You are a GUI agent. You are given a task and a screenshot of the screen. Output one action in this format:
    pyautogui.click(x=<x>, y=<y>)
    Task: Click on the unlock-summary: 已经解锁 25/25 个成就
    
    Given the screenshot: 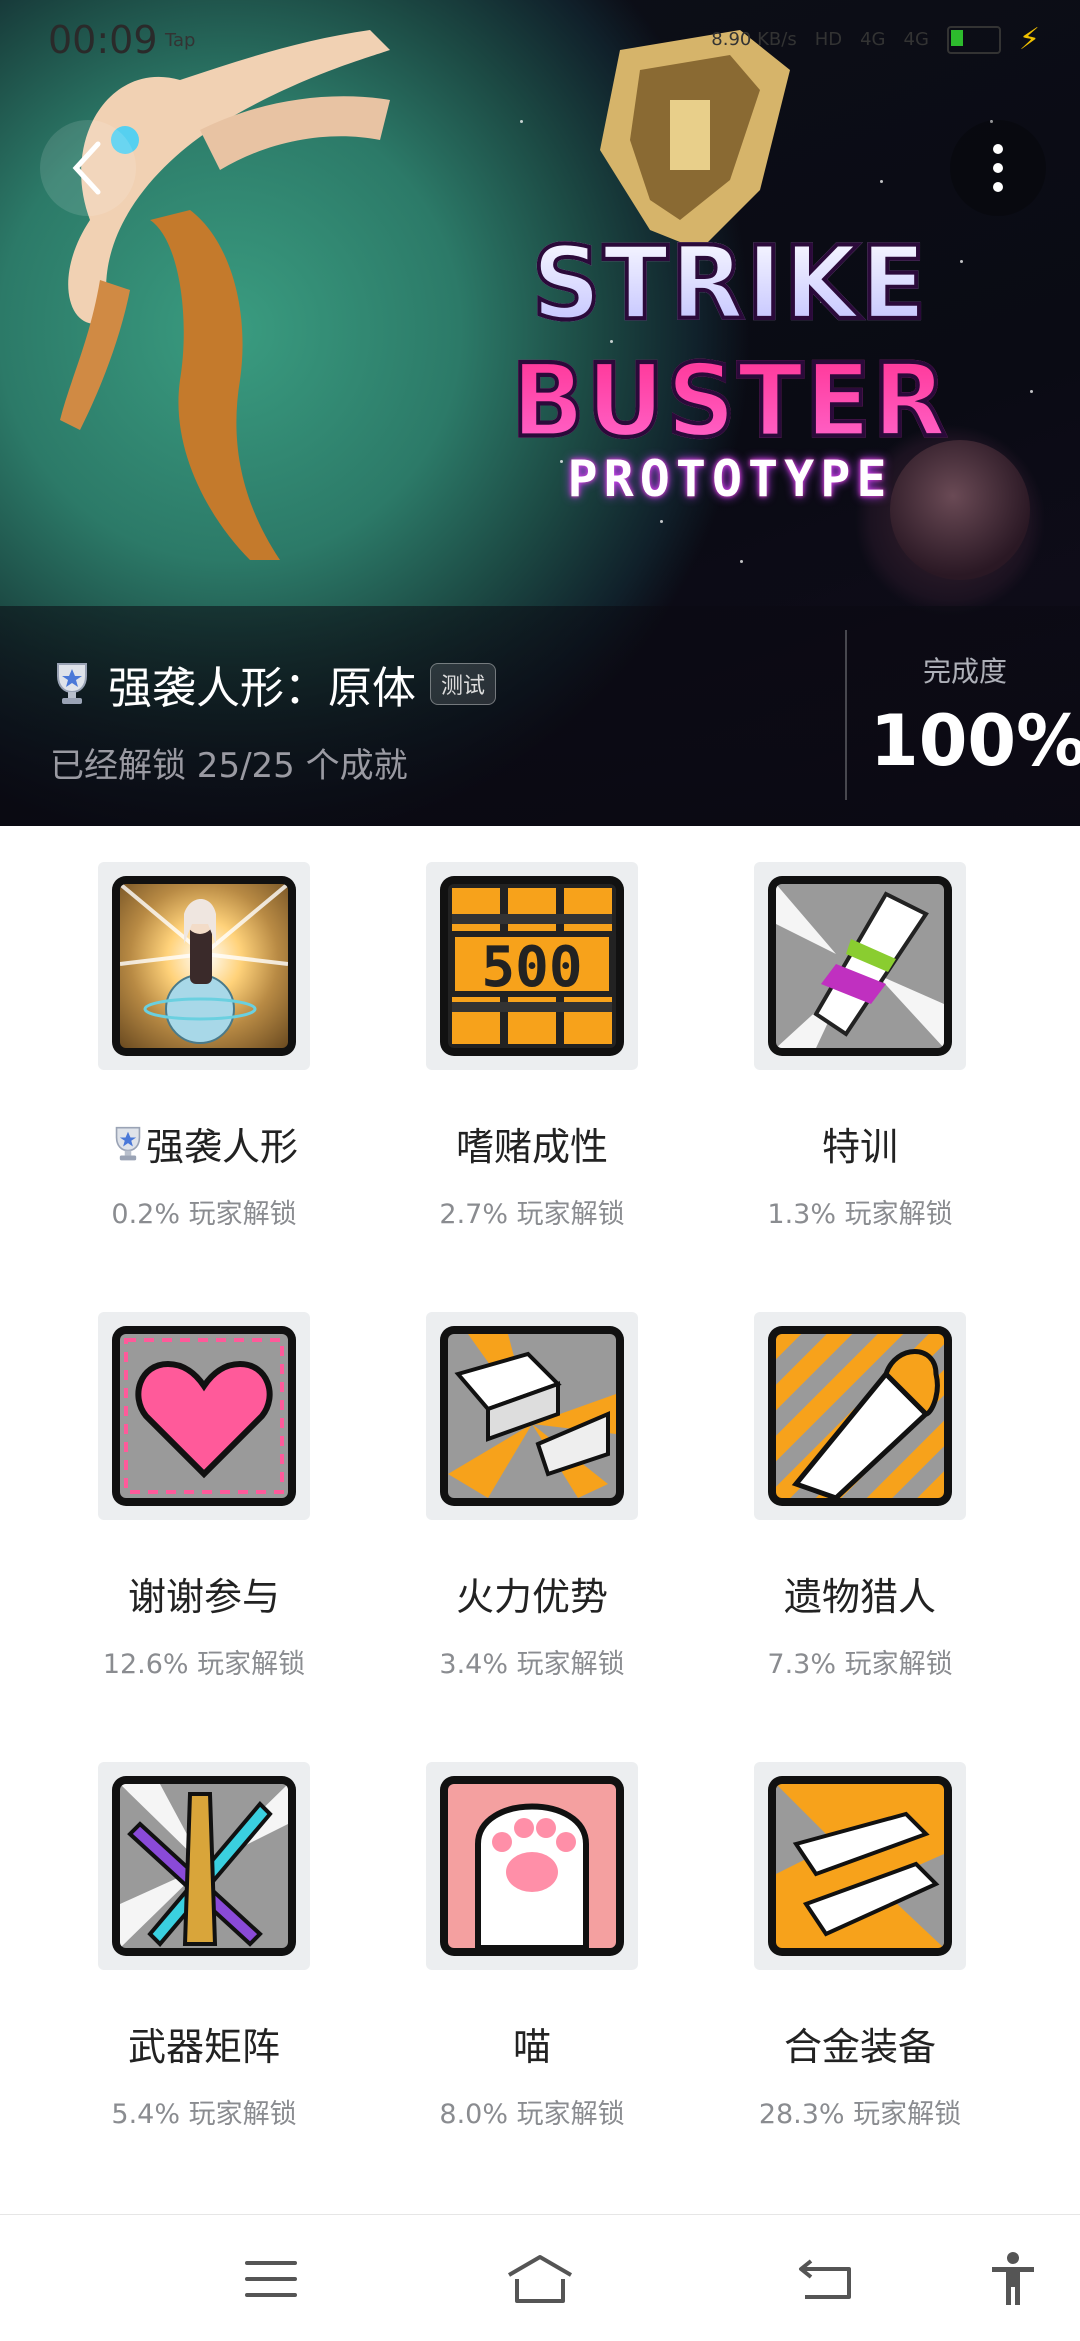 What is the action you would take?
    pyautogui.click(x=229, y=766)
    